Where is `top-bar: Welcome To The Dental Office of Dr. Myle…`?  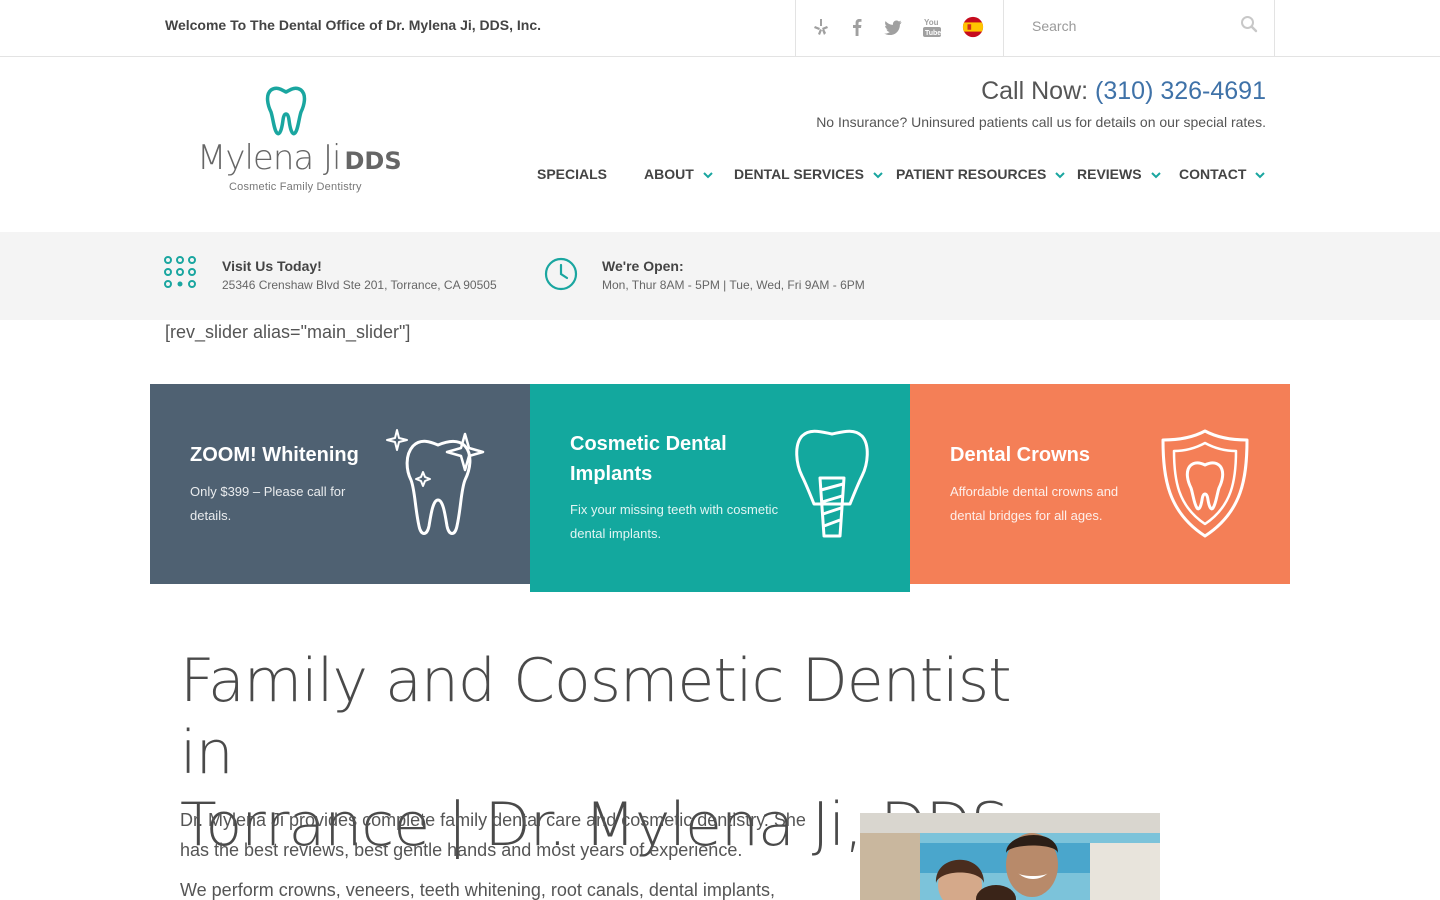
top-bar: Welcome To The Dental Office of Dr. Myle… is located at coordinates (720, 28).